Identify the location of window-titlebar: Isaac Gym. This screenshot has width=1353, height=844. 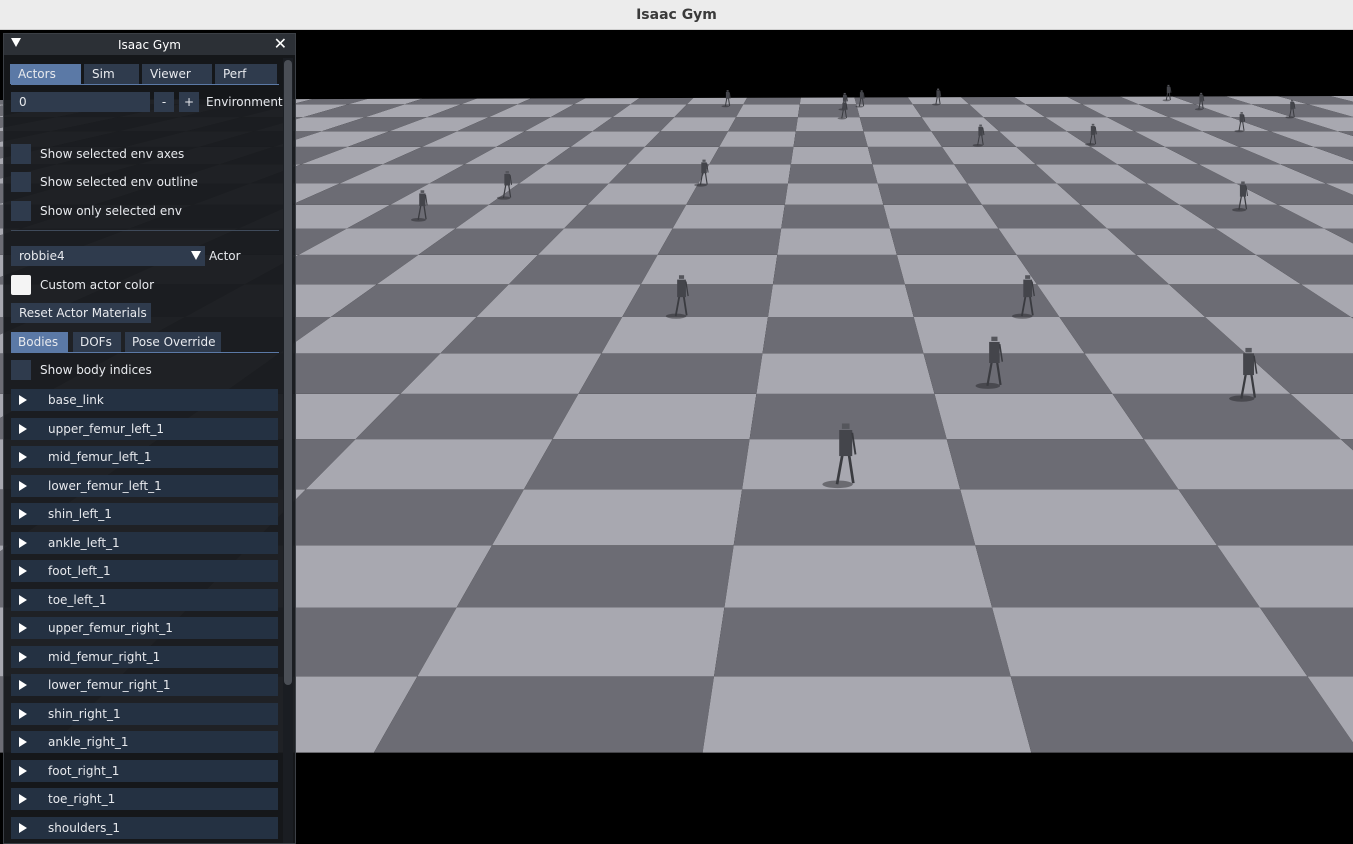
(676, 15).